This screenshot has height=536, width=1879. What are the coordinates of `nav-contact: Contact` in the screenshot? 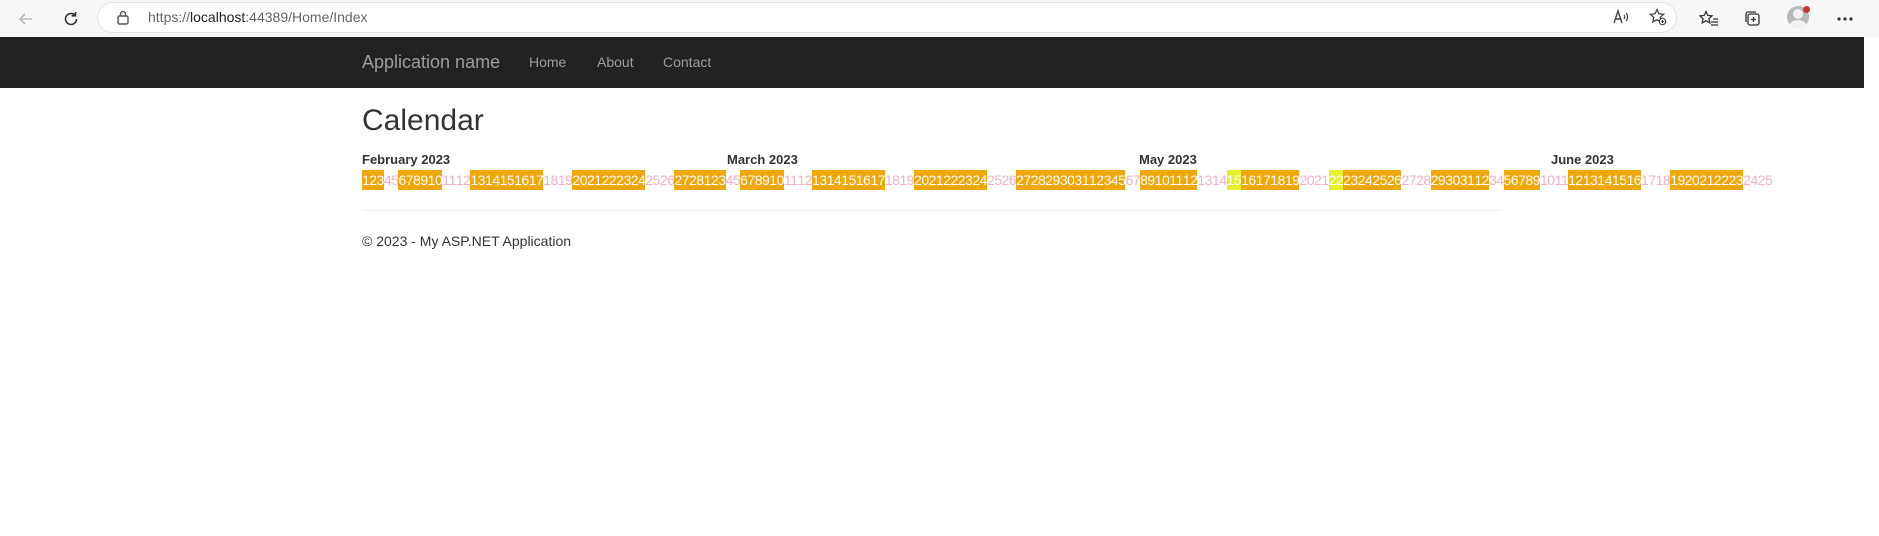 It's located at (687, 62).